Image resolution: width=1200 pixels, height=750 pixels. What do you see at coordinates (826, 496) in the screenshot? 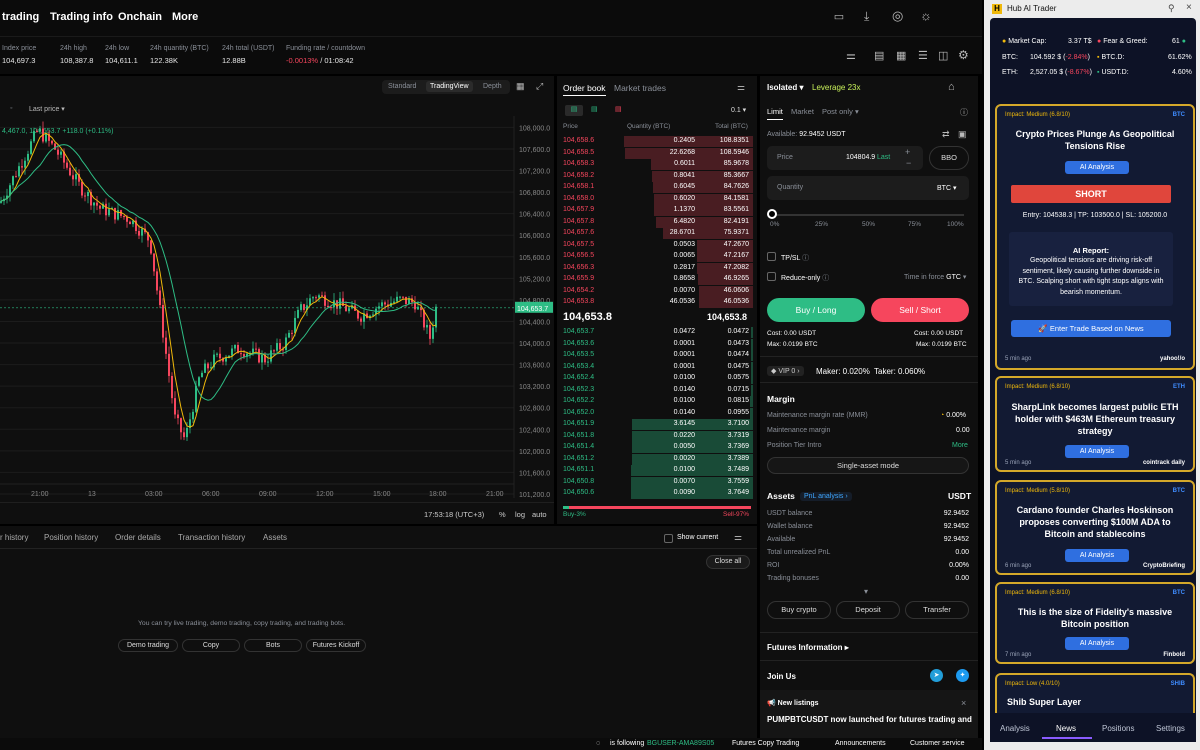
I see `pnl-analysis-link: PnL analysis ›` at bounding box center [826, 496].